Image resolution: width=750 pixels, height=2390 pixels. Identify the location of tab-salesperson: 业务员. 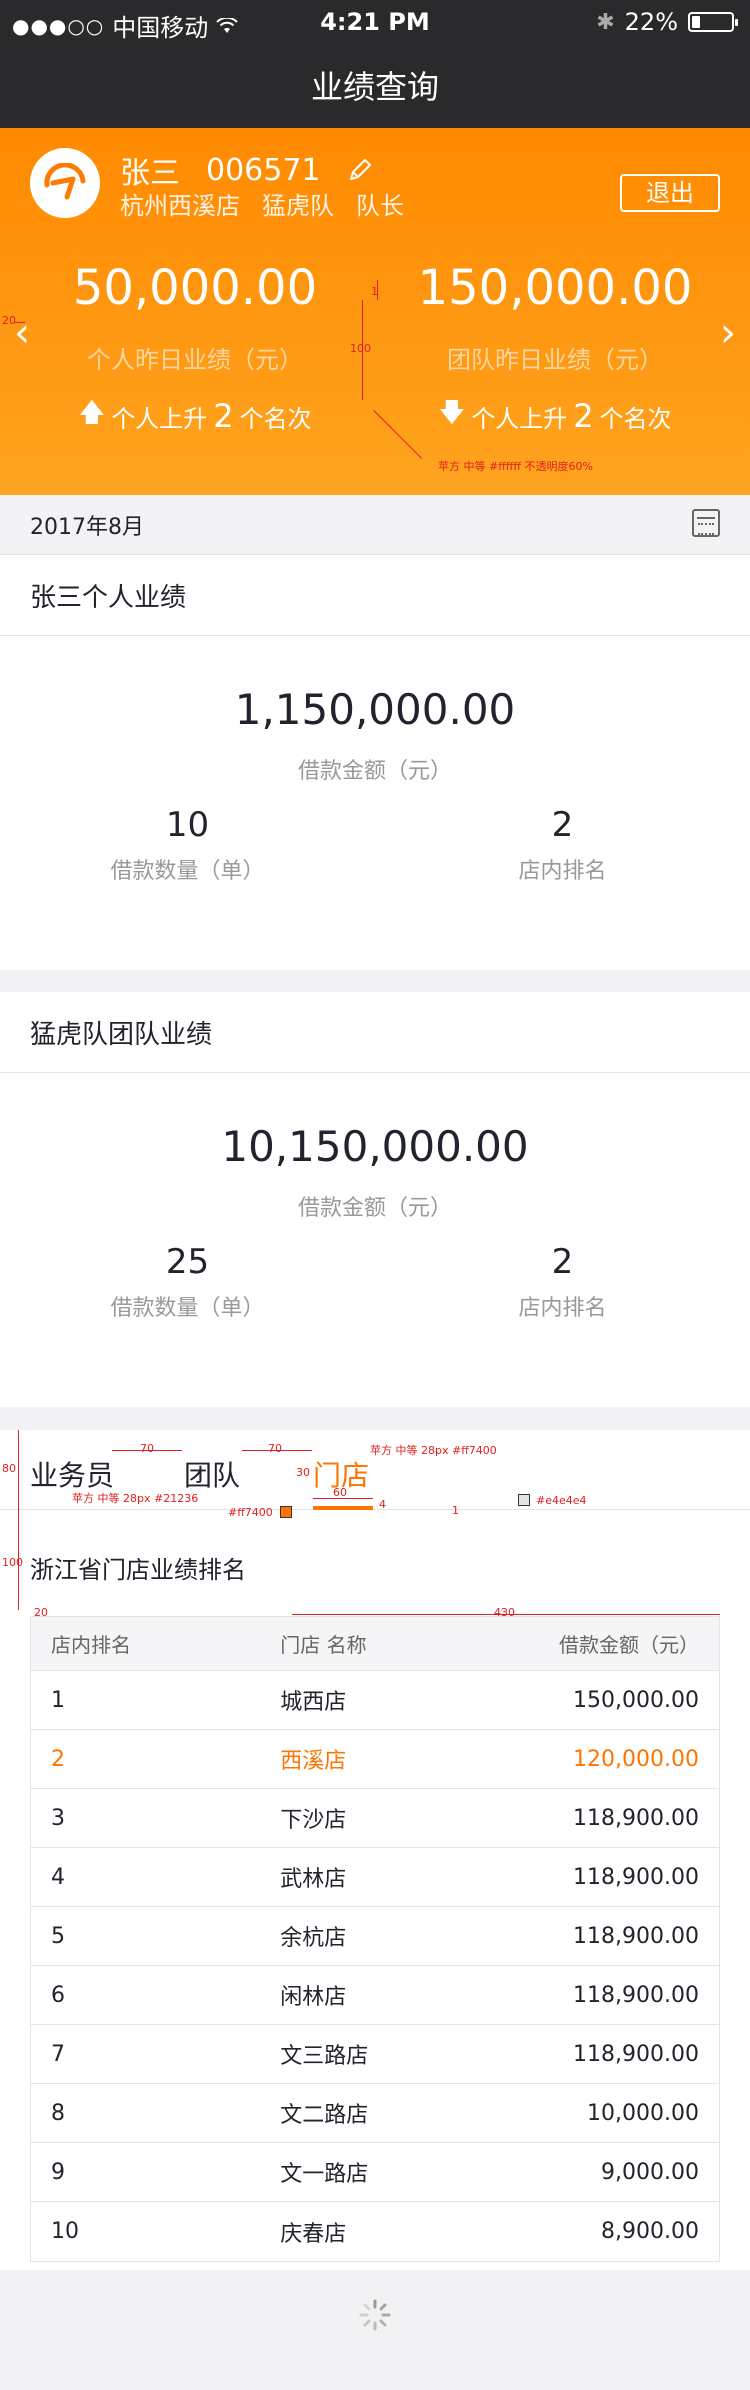
(72, 1474).